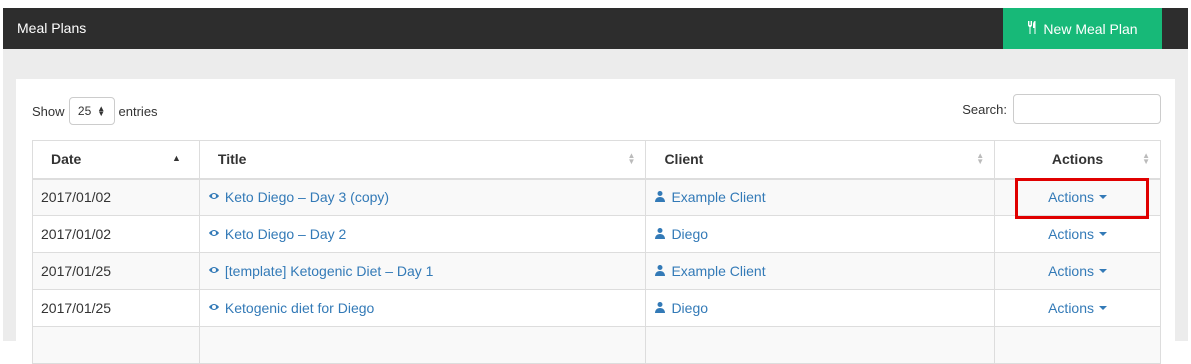 This screenshot has height=364, width=1191. I want to click on title-cell: [template] Ketogenic Diet – Day 1, so click(422, 271).